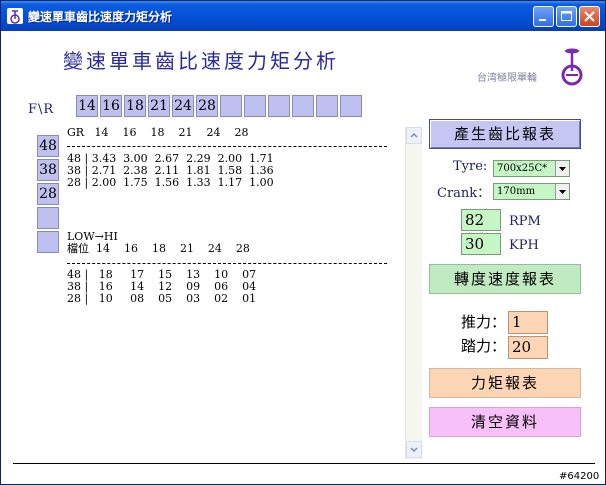 This screenshot has height=485, width=606. What do you see at coordinates (572, 67) in the screenshot?
I see `unicycle-icon` at bounding box center [572, 67].